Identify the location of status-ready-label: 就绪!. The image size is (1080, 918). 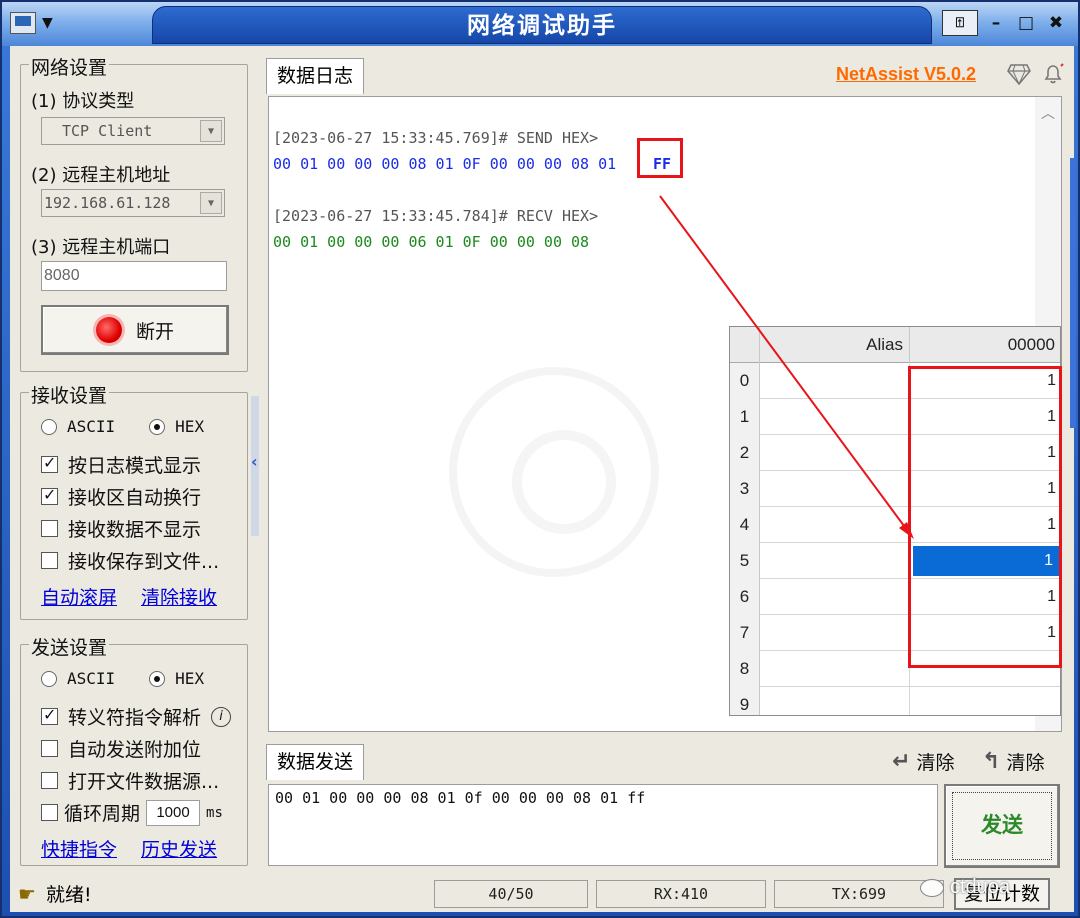
(68, 895).